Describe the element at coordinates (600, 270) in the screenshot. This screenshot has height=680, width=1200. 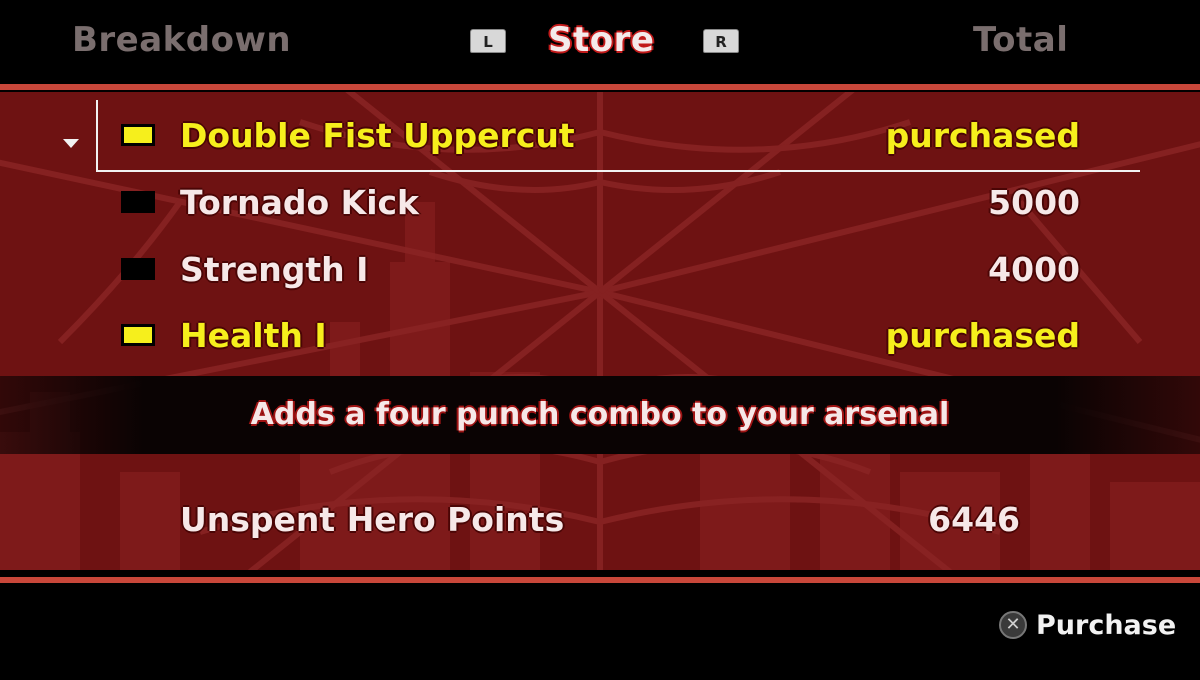
I see `store-item-row: Strength I 4000` at that location.